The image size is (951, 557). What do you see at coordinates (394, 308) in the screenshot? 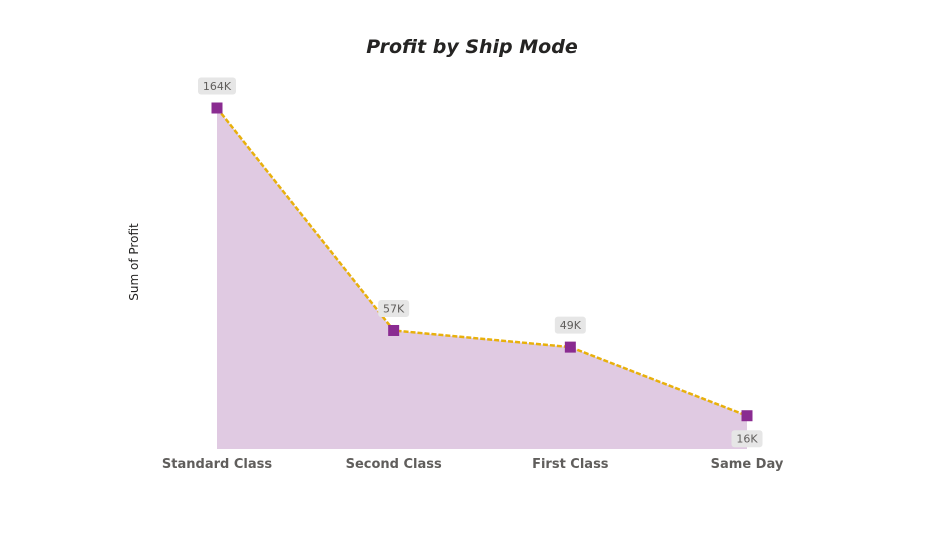
I see `data-label: 57K` at bounding box center [394, 308].